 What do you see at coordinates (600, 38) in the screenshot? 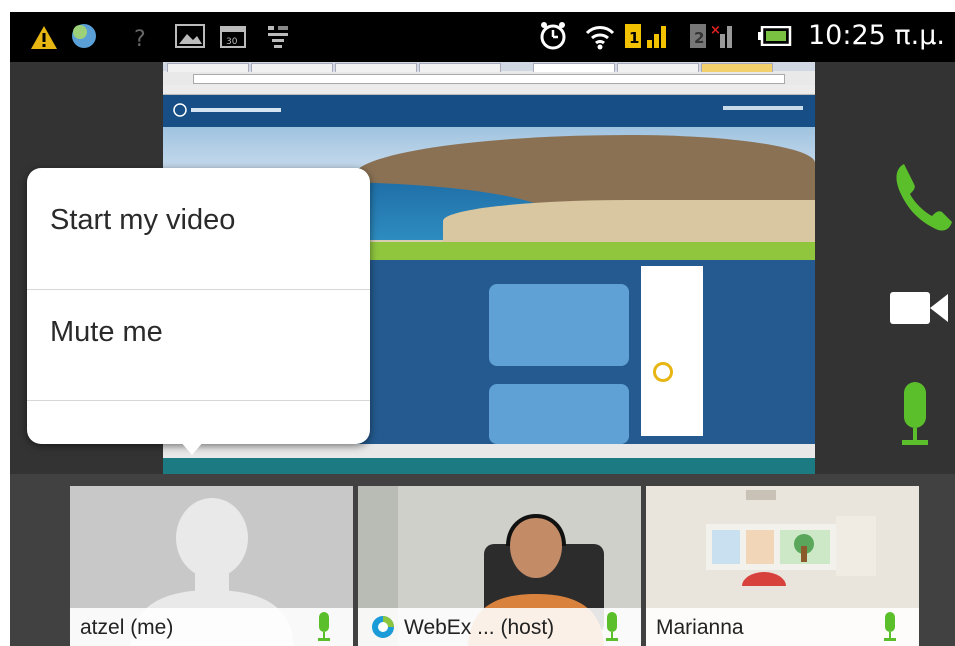
I see `wifi-icon` at bounding box center [600, 38].